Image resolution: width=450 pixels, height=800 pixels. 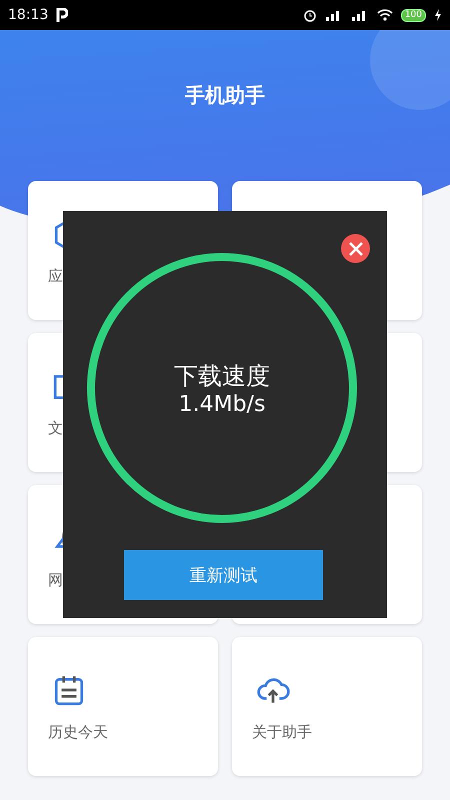 What do you see at coordinates (55, 276) in the screenshot?
I see `card-label: 应` at bounding box center [55, 276].